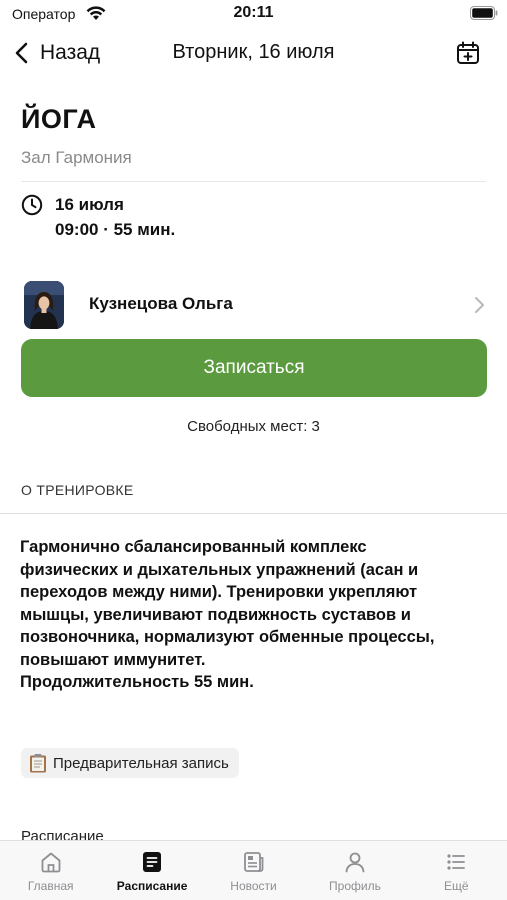  I want to click on navigation-bar: Назад Вторник, 16 июля, so click(253, 53).